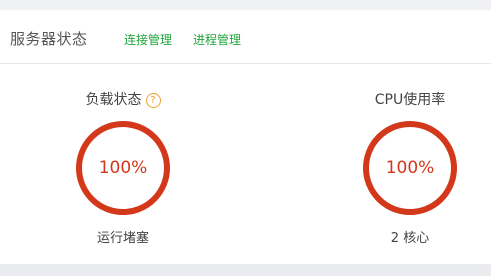 This screenshot has width=491, height=276. Describe the element at coordinates (245, 5) in the screenshot. I see `top-background-strip` at that location.